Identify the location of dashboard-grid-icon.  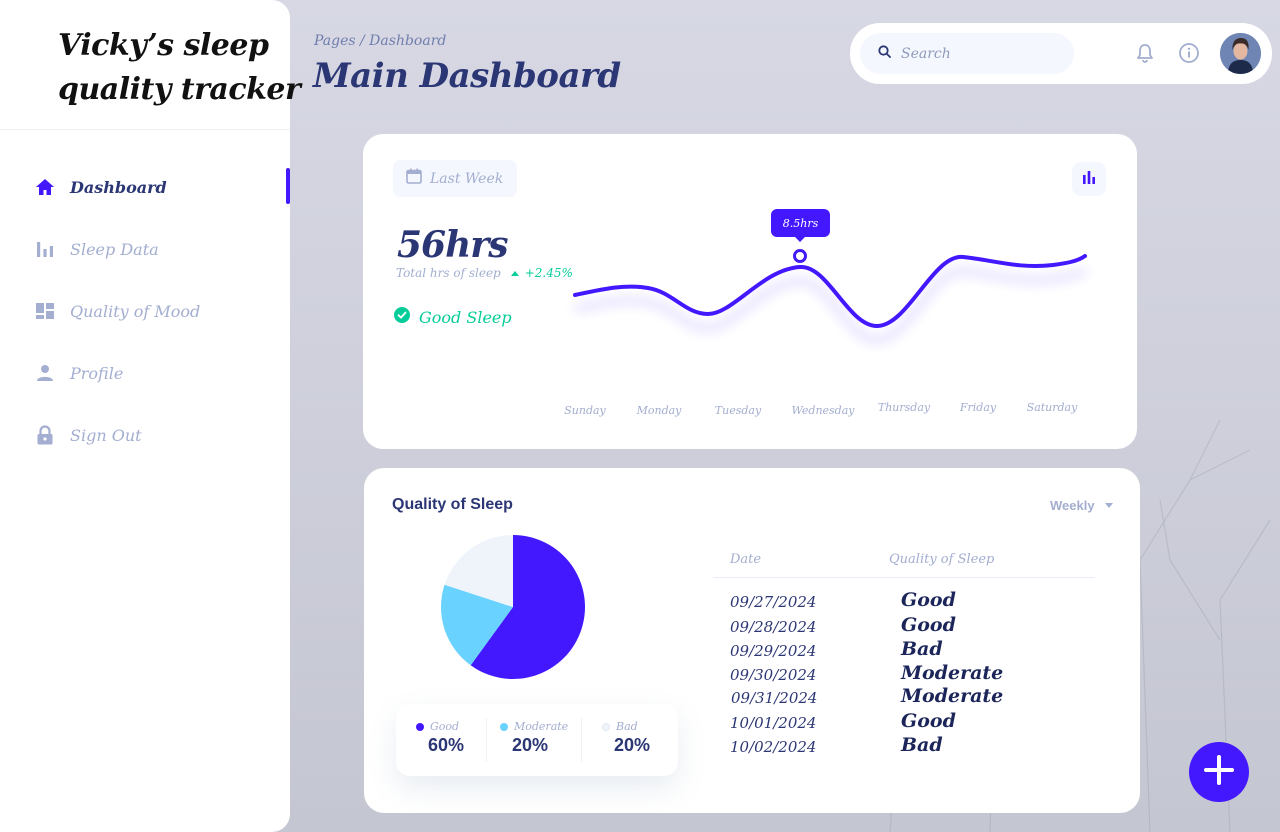
(45, 311).